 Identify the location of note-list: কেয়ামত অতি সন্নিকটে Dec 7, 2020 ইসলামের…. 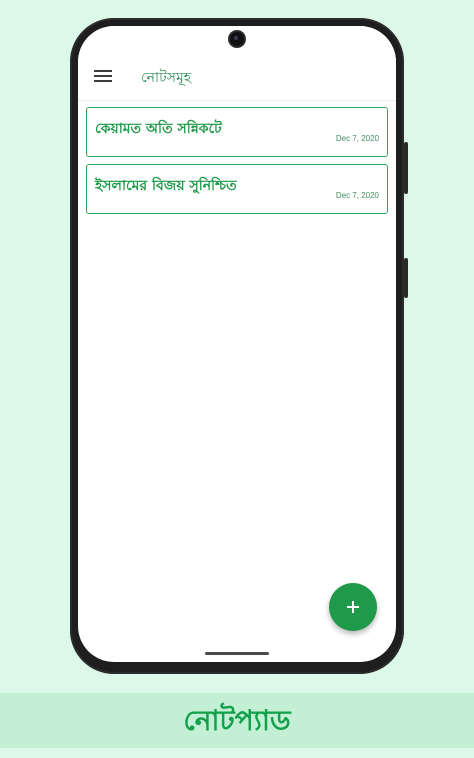
(237, 164).